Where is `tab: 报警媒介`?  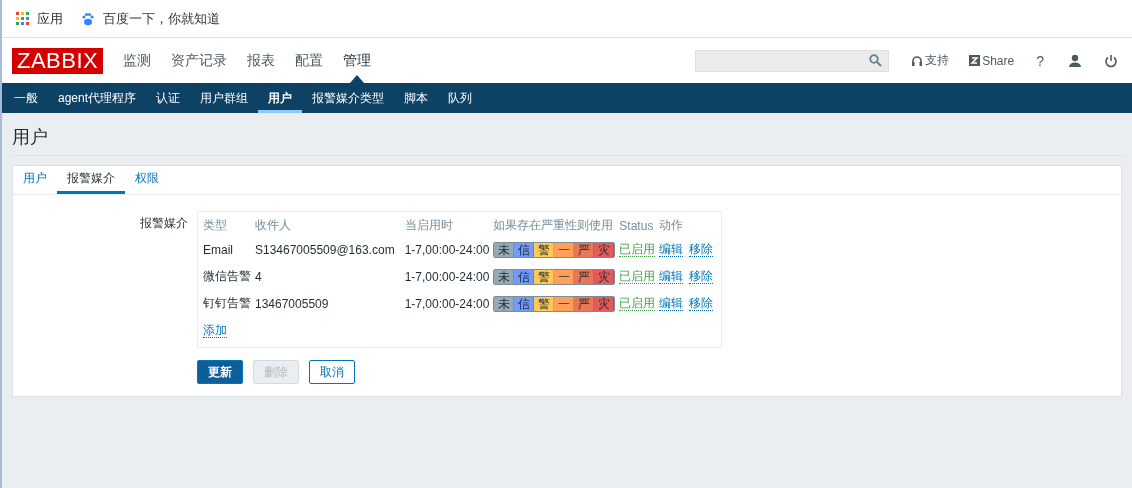
tab: 报警媒介 is located at coordinates (91, 180).